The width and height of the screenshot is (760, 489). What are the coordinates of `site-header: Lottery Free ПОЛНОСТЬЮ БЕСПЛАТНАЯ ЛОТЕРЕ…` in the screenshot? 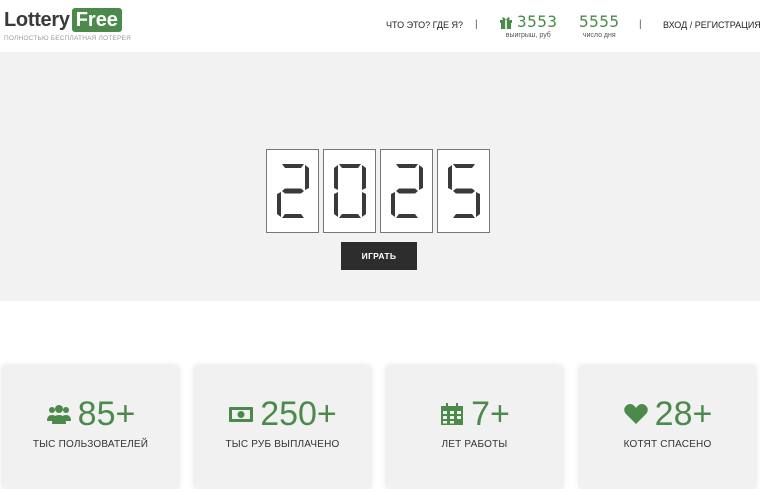 It's located at (380, 26).